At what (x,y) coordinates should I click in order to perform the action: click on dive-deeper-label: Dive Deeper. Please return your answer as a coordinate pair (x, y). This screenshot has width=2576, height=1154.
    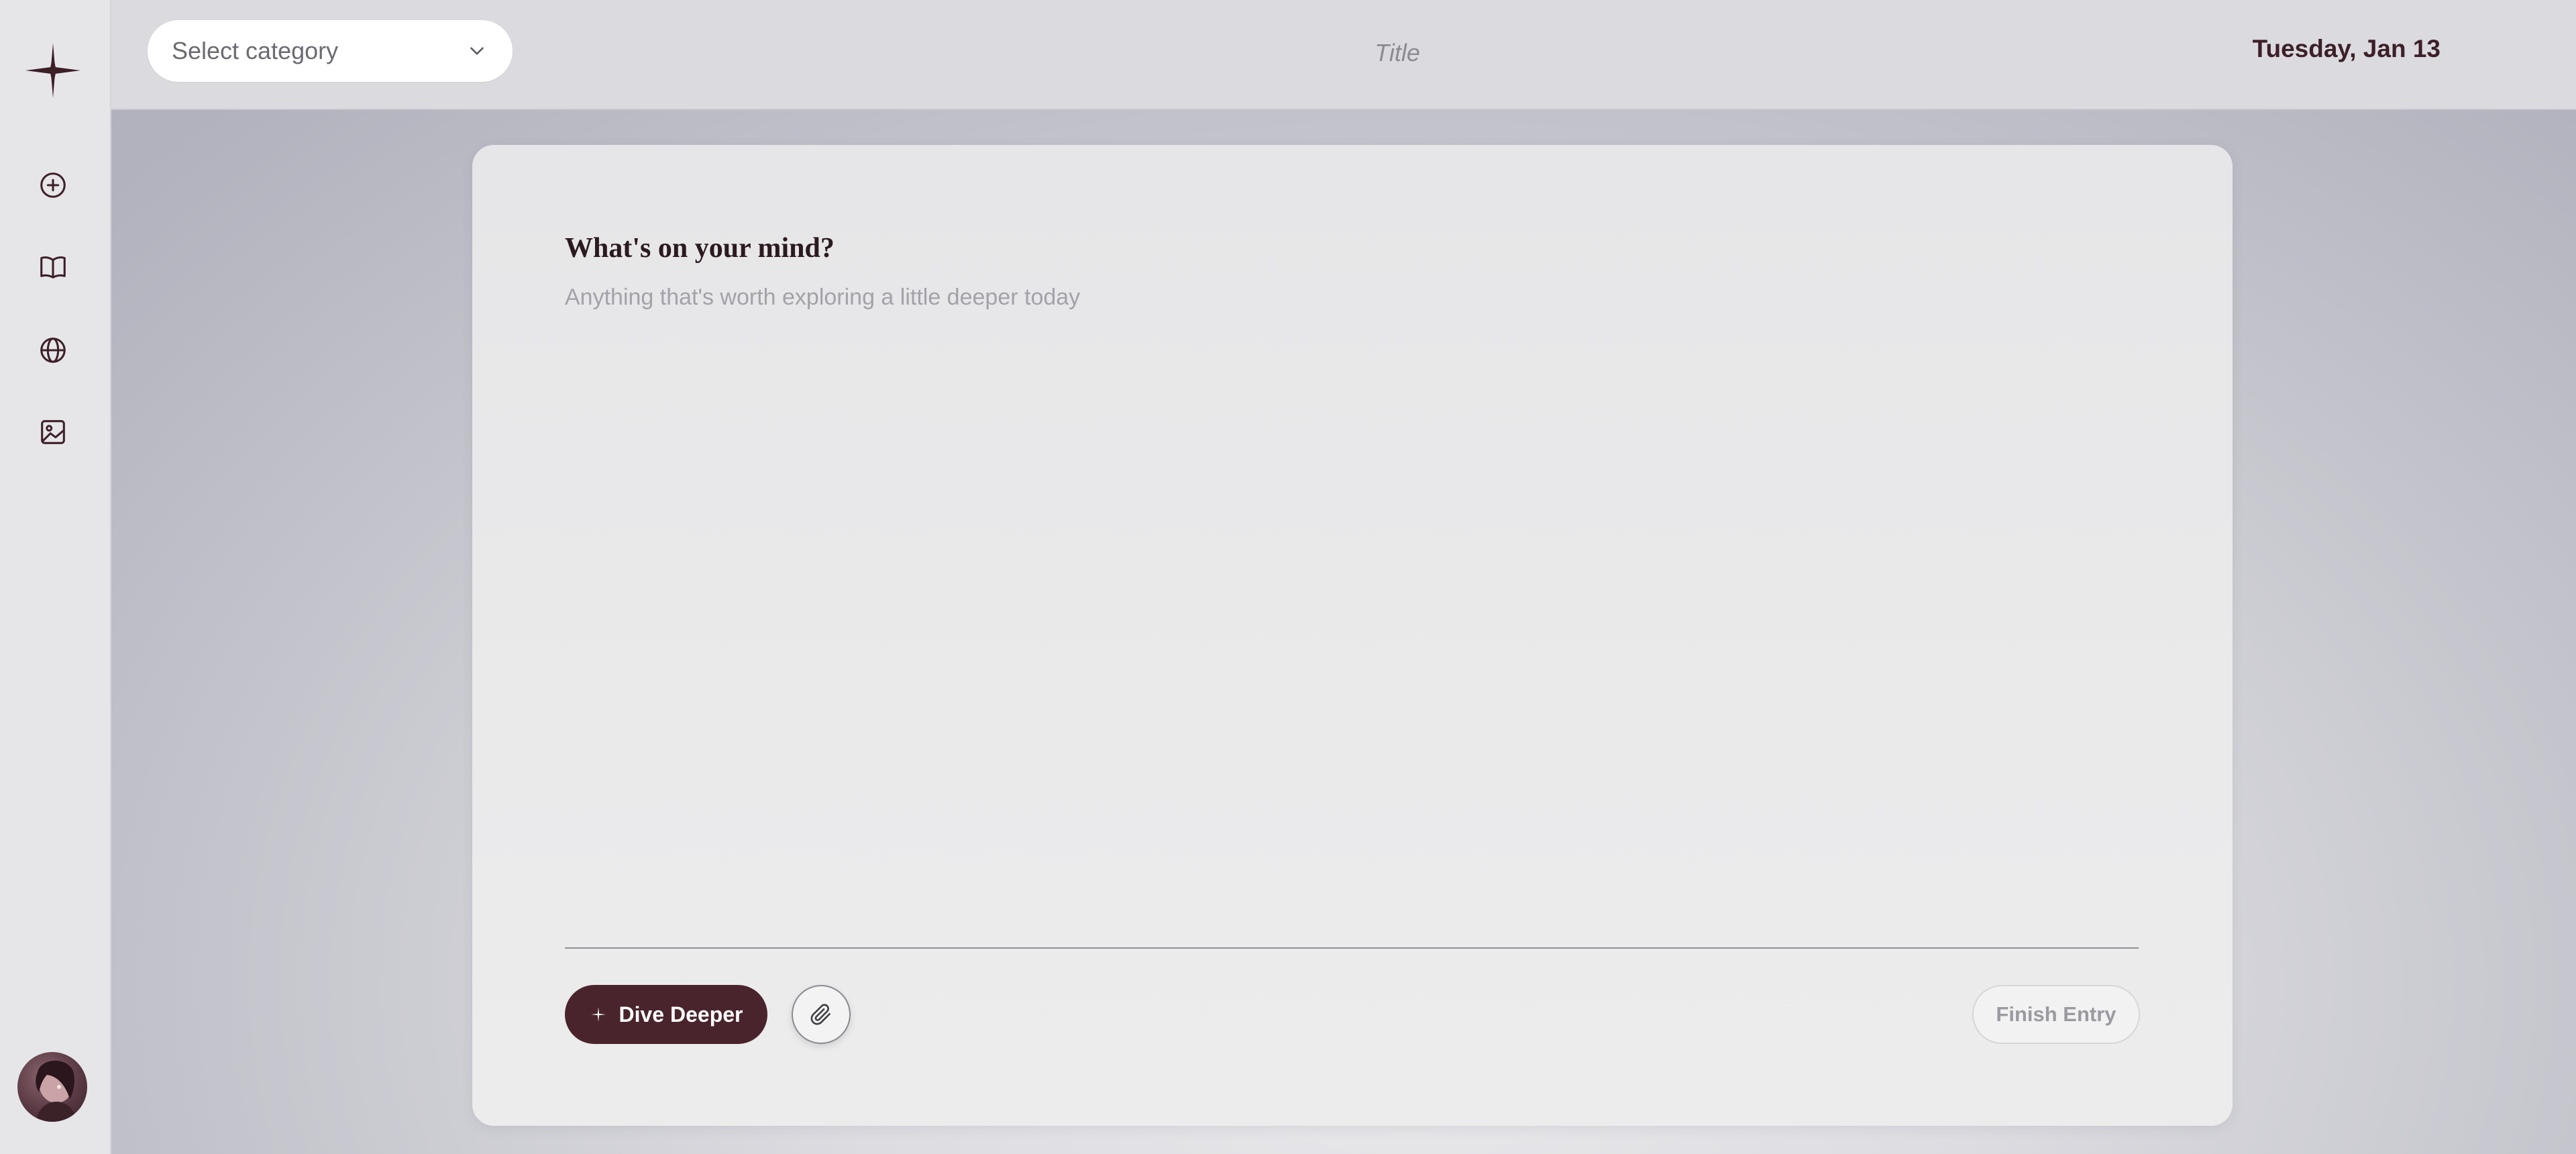
    Looking at the image, I should click on (681, 1015).